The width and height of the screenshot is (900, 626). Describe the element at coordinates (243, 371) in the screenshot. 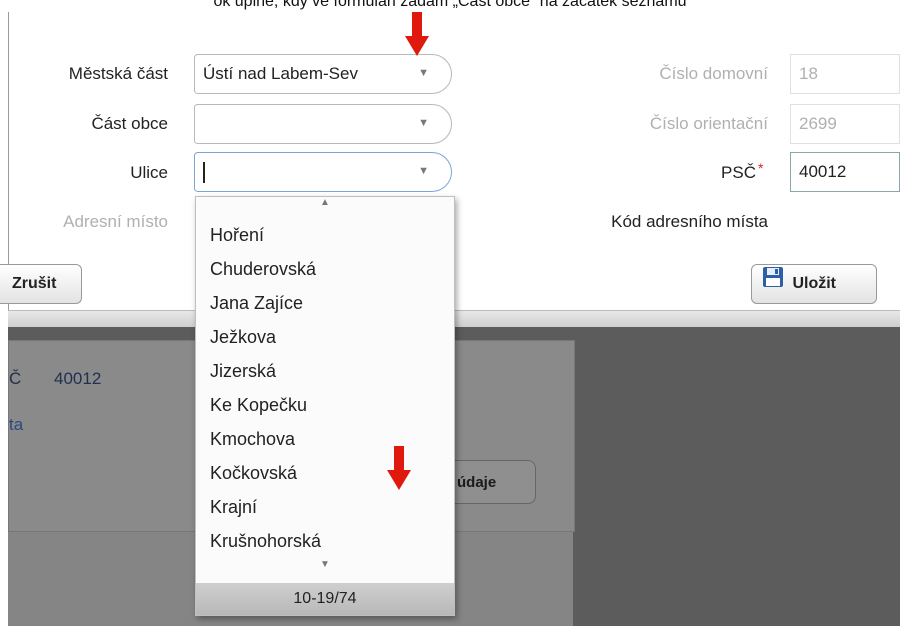

I see `list-item: Jizerská` at that location.